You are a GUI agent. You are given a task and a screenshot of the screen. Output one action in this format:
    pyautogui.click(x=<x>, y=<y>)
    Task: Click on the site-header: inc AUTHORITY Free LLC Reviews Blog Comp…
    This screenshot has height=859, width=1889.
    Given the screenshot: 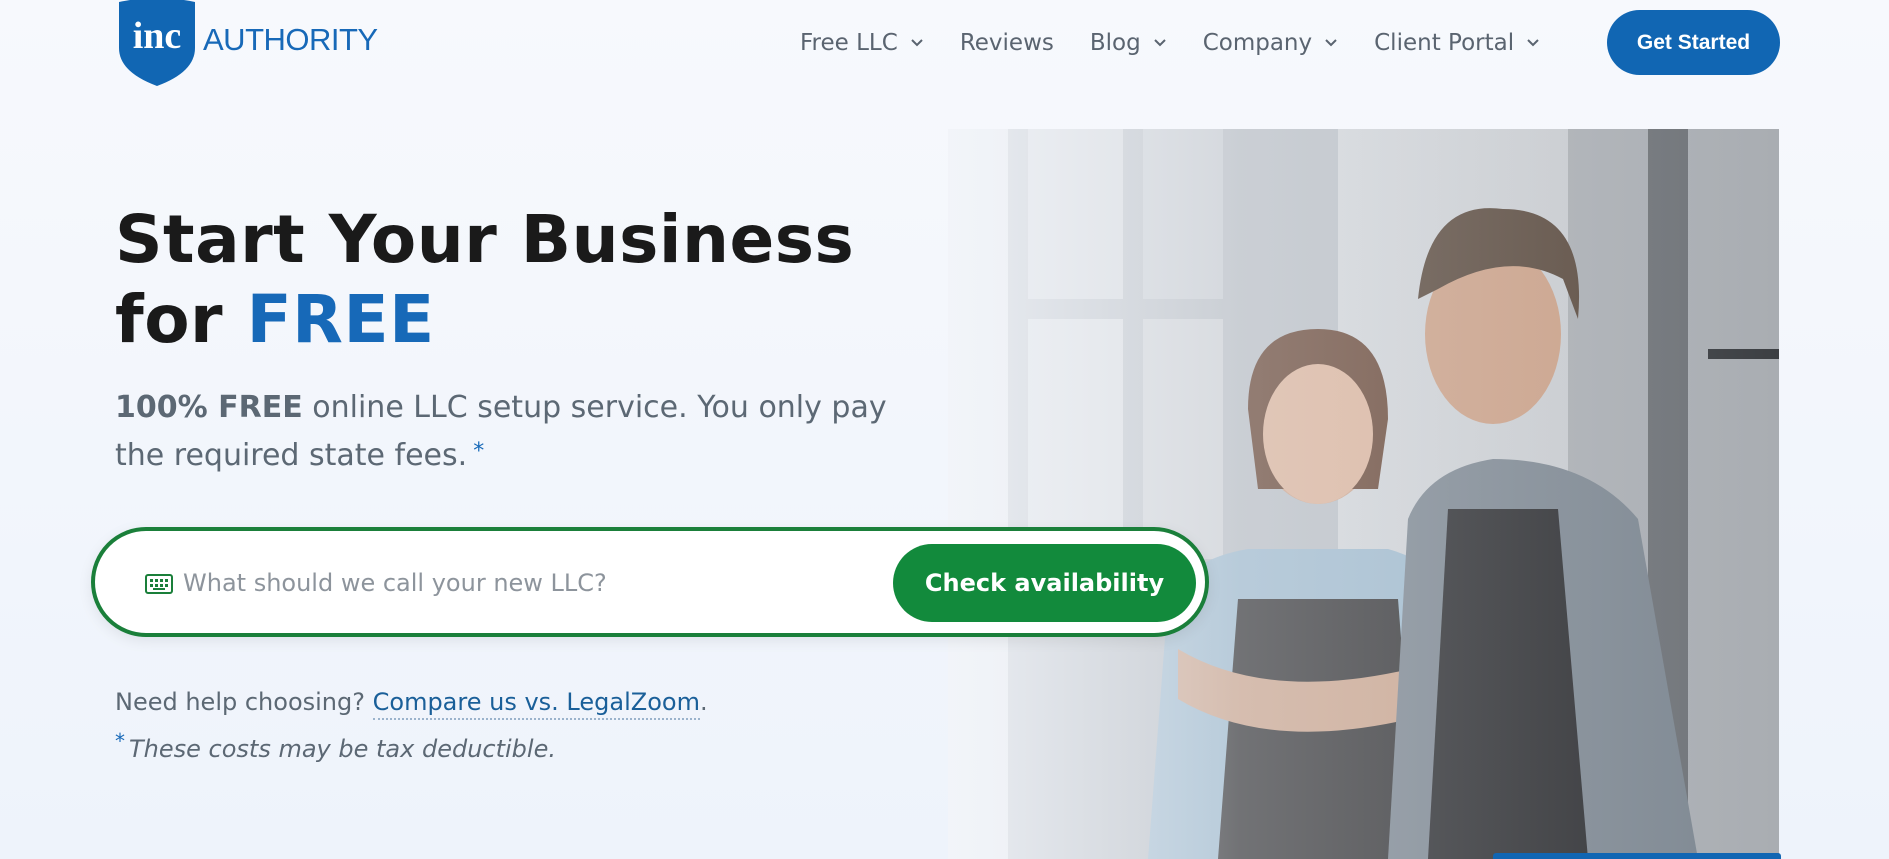 What is the action you would take?
    pyautogui.click(x=944, y=45)
    